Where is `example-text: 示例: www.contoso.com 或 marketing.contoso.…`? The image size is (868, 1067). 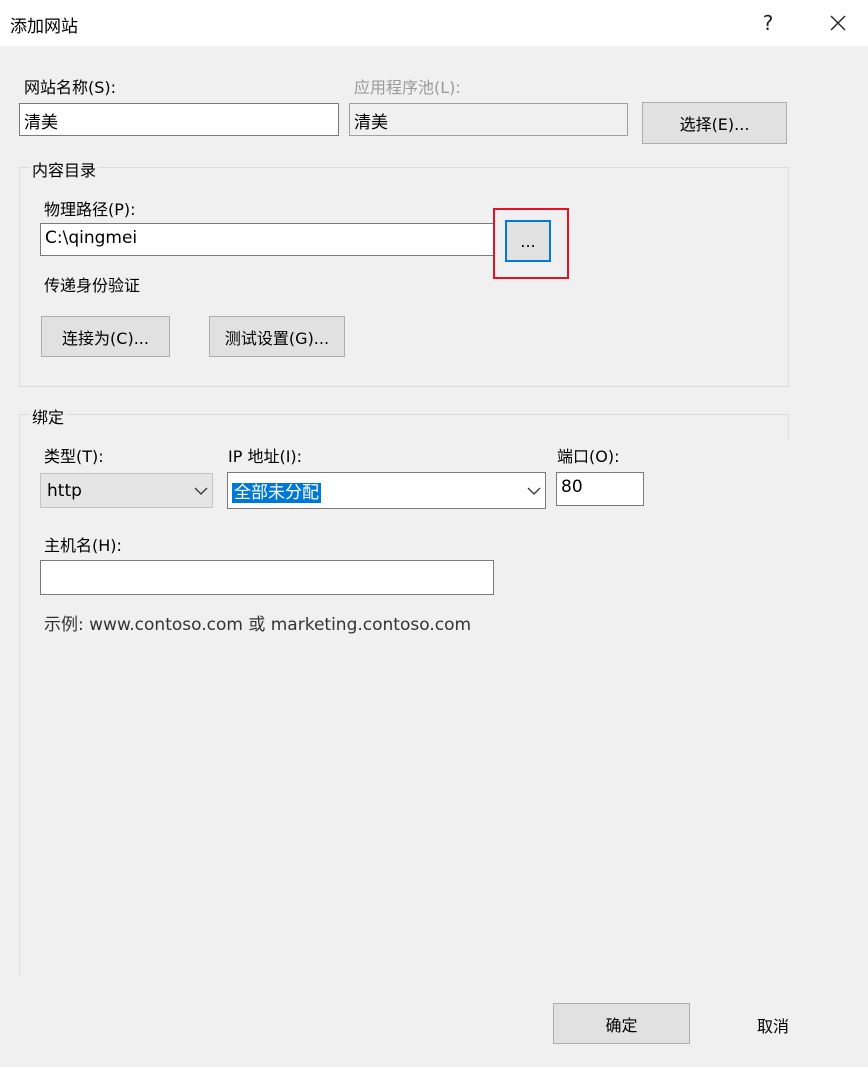 example-text: 示例: www.contoso.com 或 marketing.contoso.… is located at coordinates (258, 625).